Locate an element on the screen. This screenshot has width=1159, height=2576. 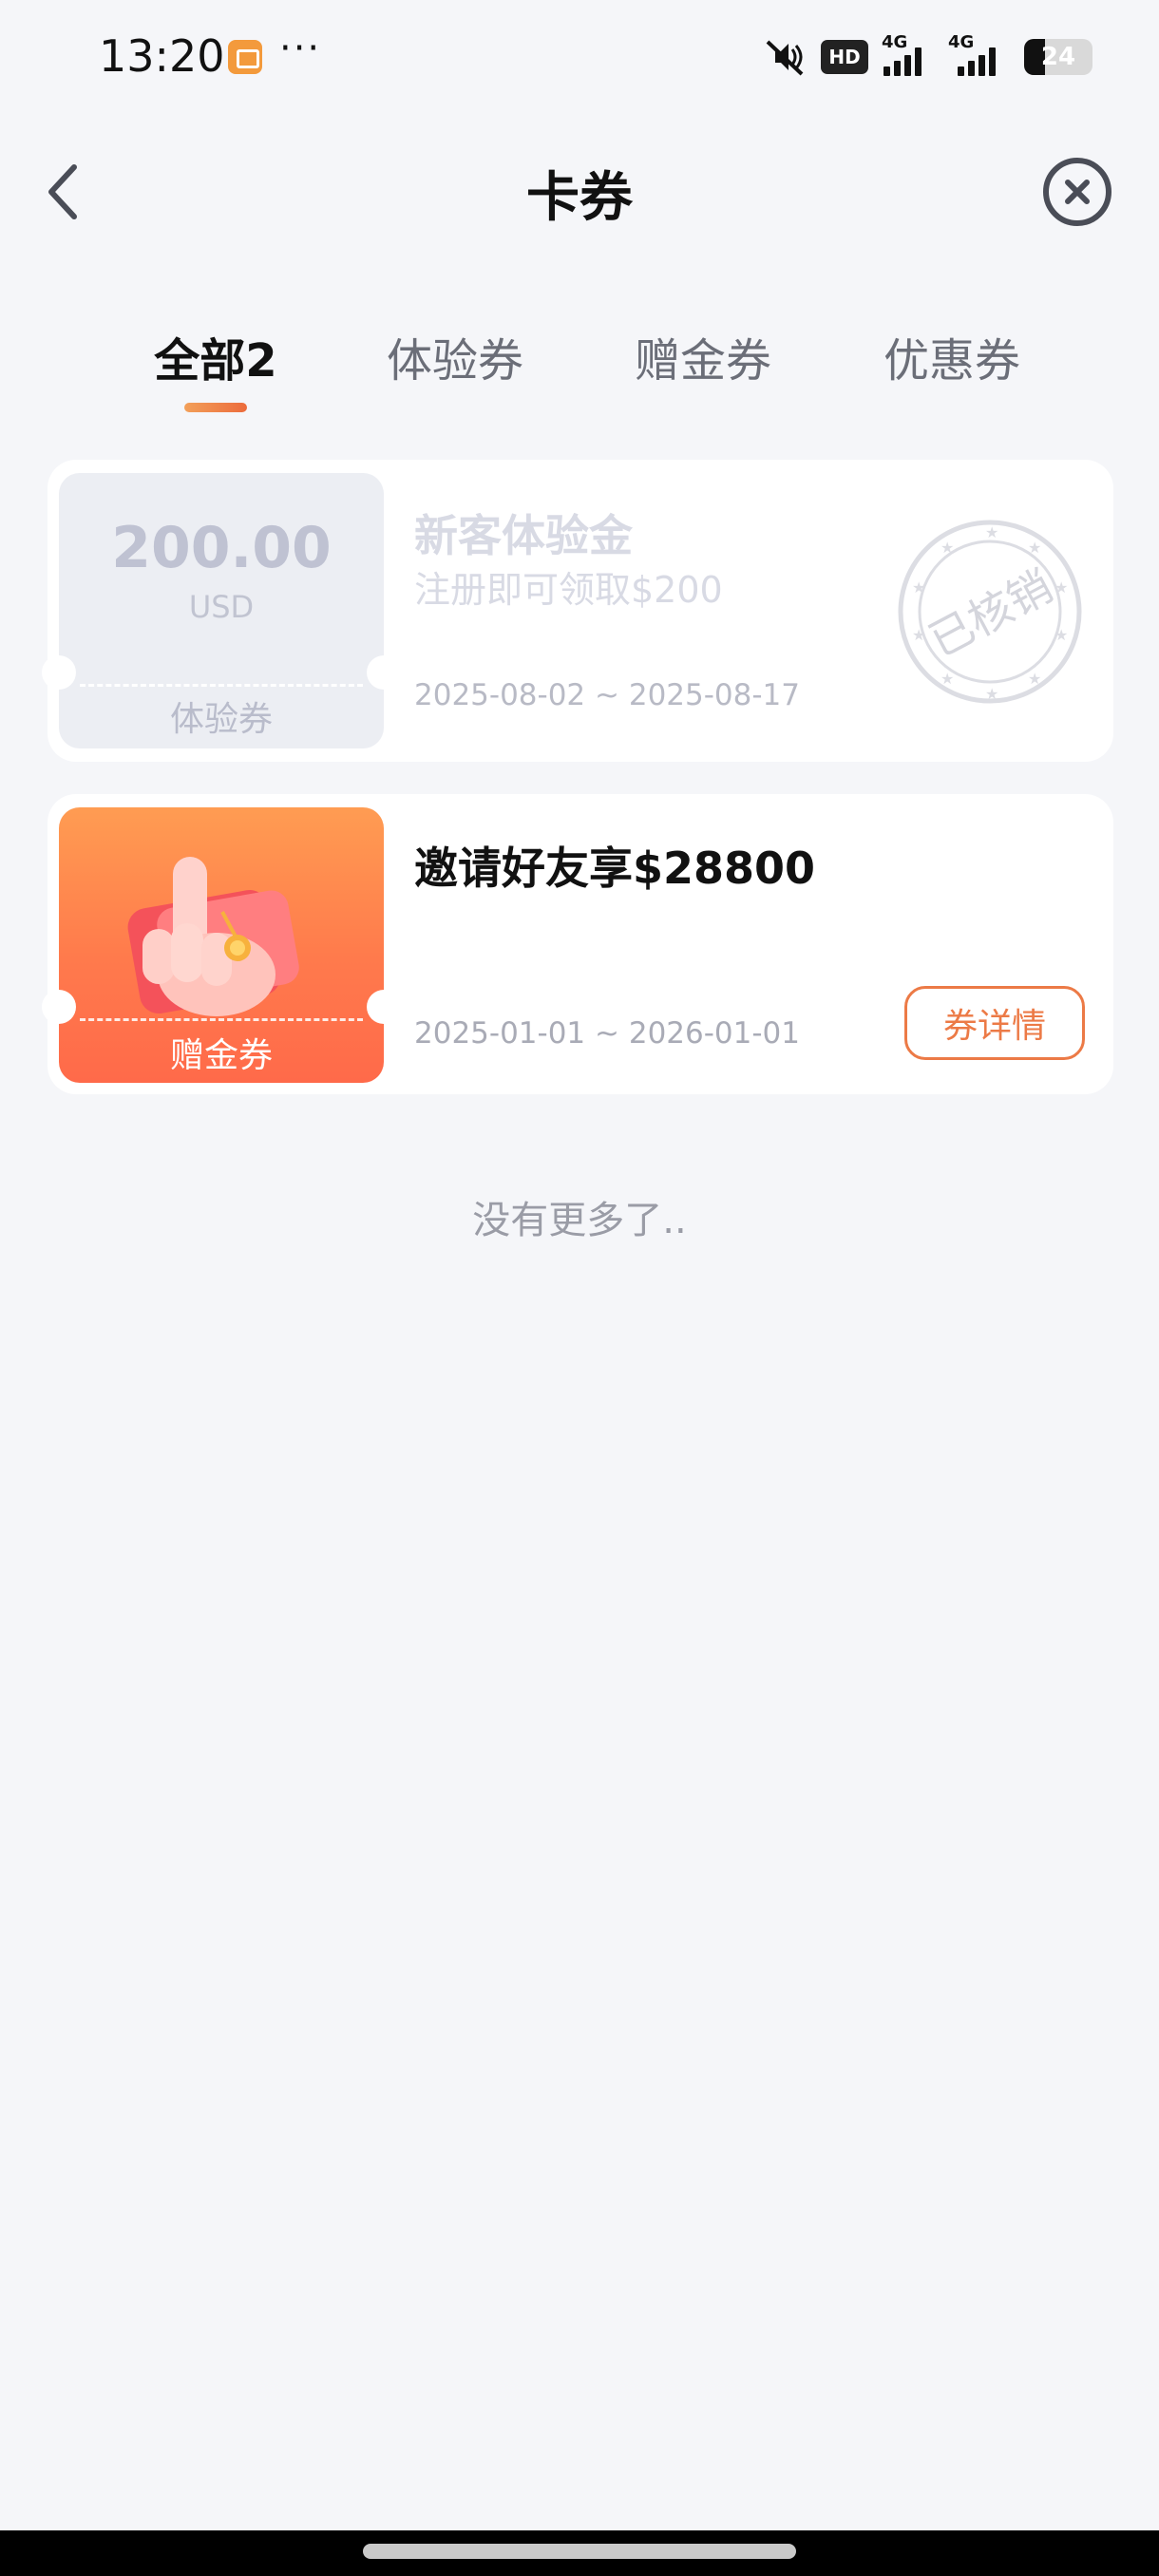
redeemed-stamp: ★ ★ ★ ★ ★ ★ ★ ★ ★ ★ 已核销 is located at coordinates (990, 612).